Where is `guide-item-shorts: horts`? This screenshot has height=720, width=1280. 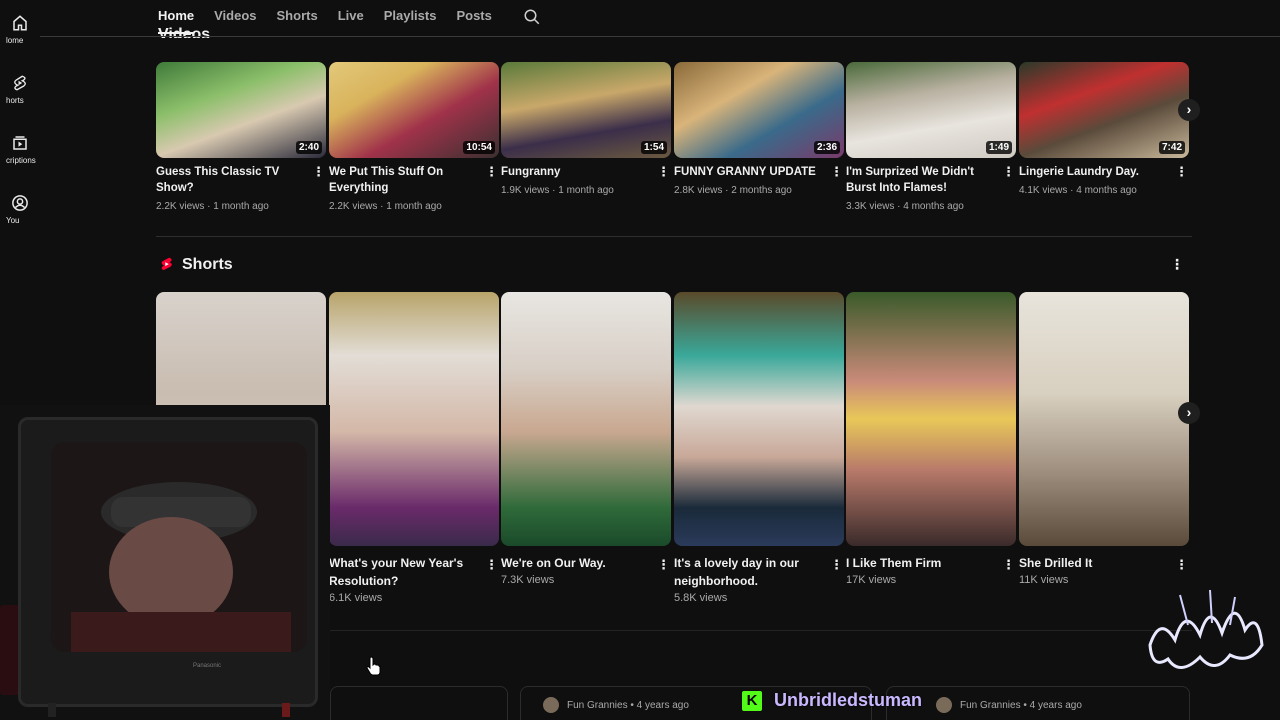
guide-item-shorts: horts is located at coordinates (20, 89).